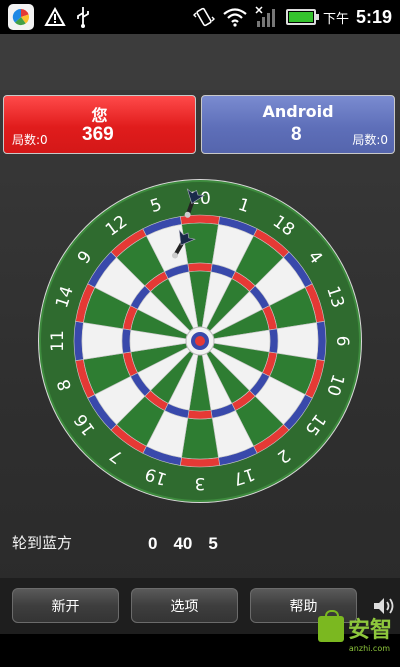  What do you see at coordinates (30, 140) in the screenshot?
I see `player-red-rounds: 局数:0` at bounding box center [30, 140].